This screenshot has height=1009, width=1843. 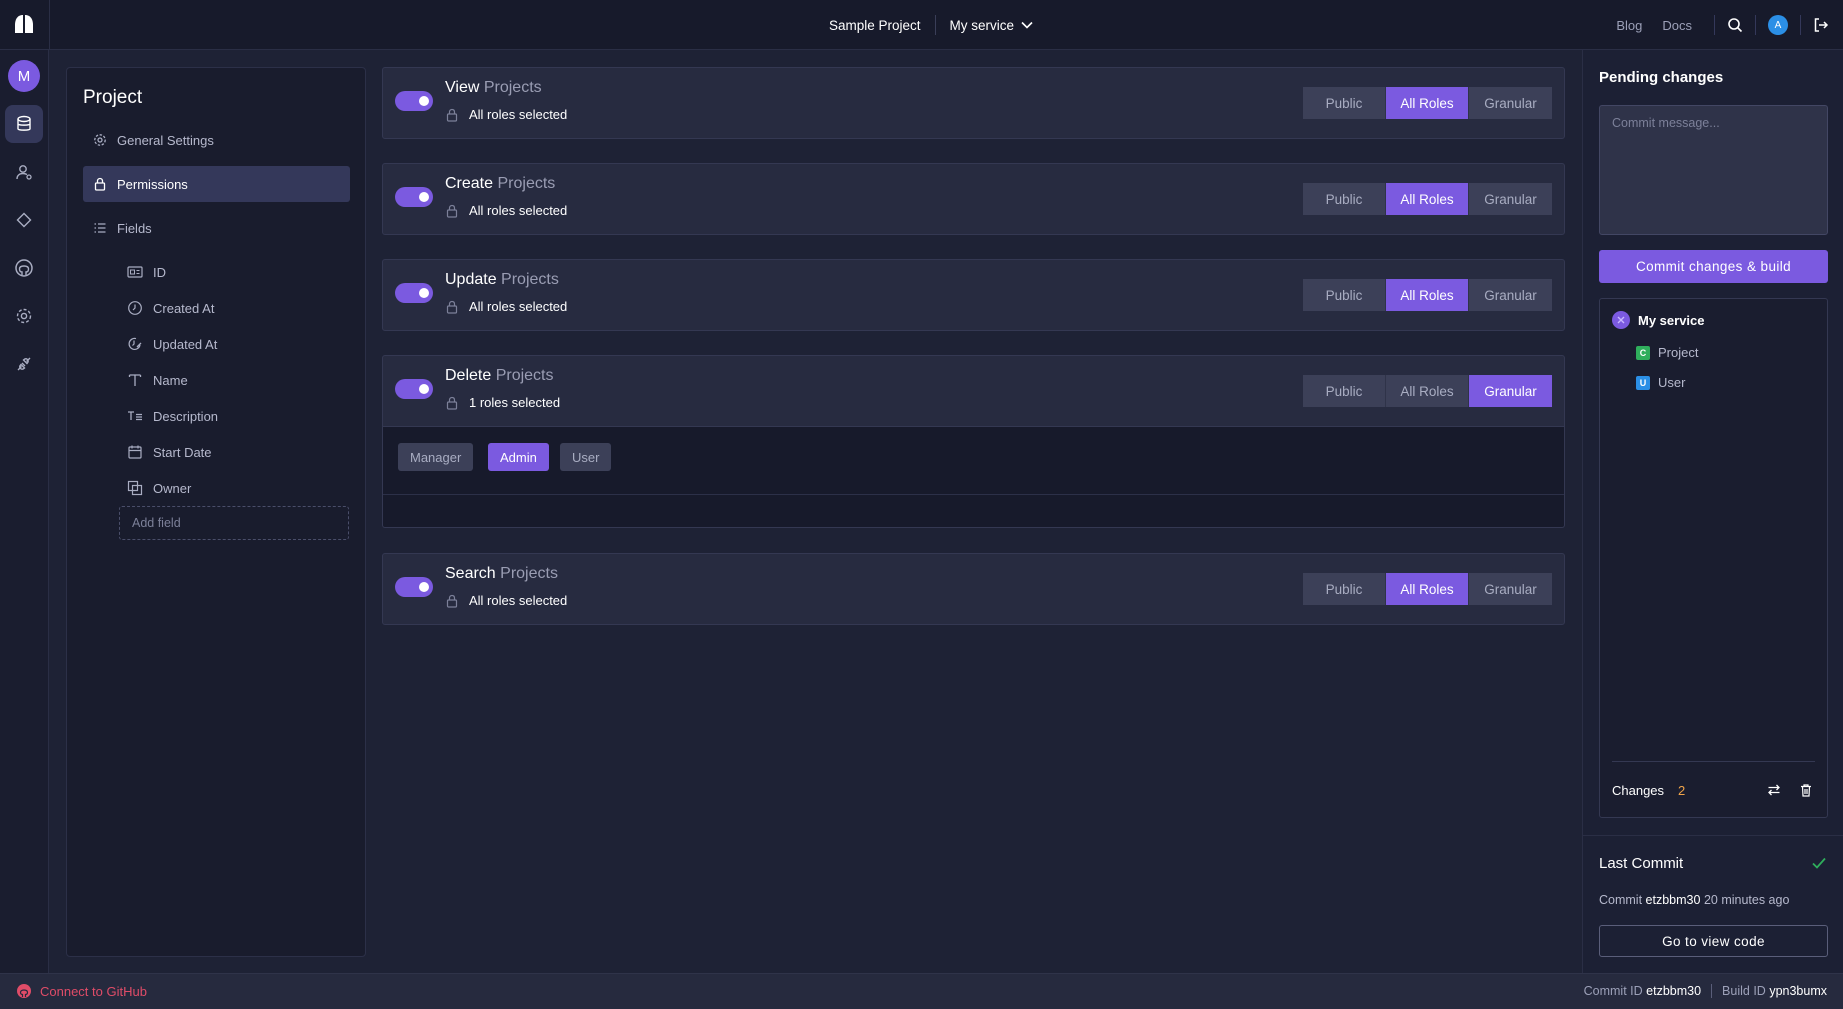 I want to click on build-id-value: ypn3bumx, so click(x=1798, y=991).